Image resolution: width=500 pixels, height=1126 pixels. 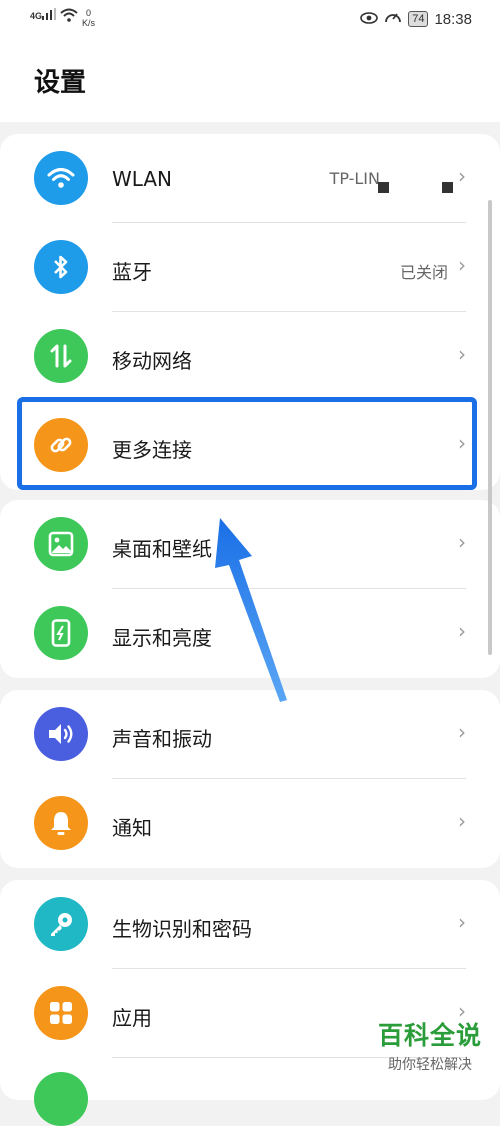 What do you see at coordinates (61, 1099) in the screenshot?
I see `next-row-icon-partial` at bounding box center [61, 1099].